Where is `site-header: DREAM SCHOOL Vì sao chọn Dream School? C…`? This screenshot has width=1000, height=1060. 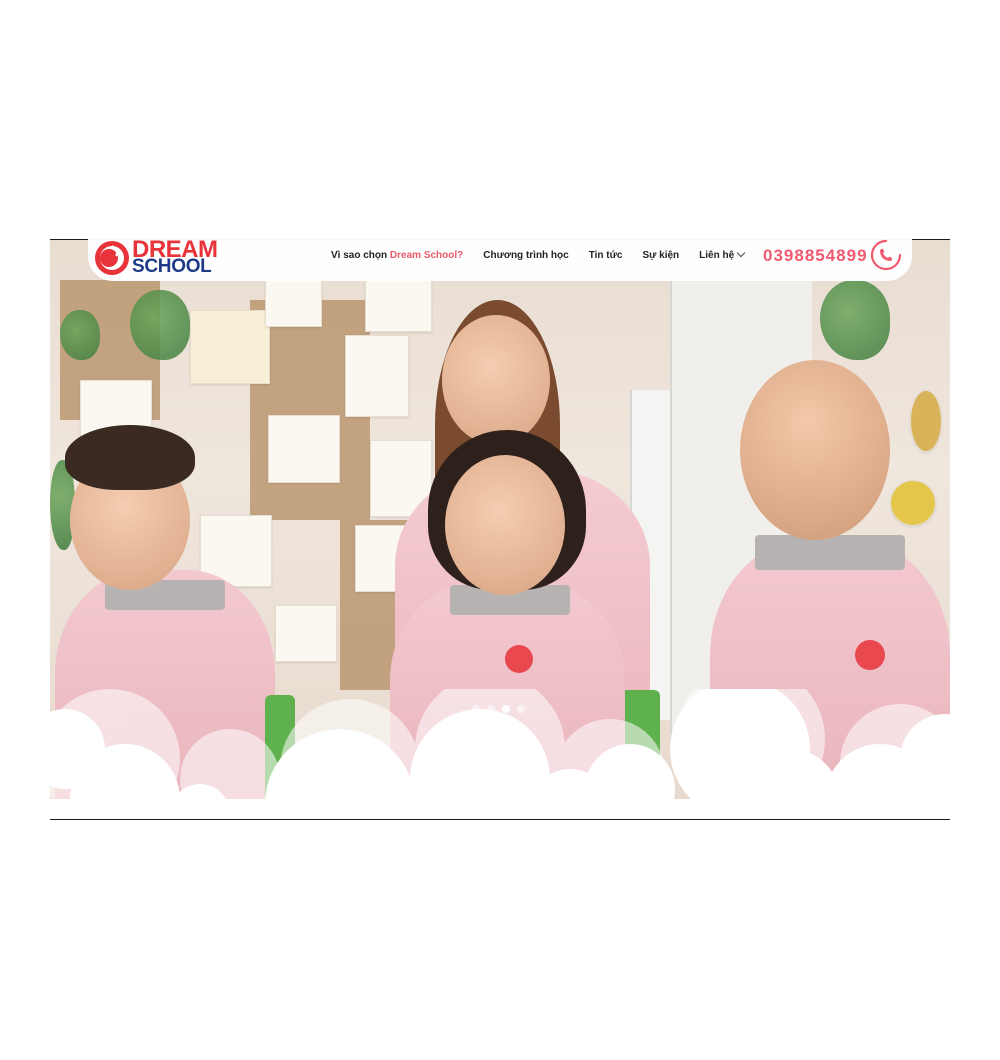 site-header: DREAM SCHOOL Vì sao chọn Dream School? C… is located at coordinates (500, 256).